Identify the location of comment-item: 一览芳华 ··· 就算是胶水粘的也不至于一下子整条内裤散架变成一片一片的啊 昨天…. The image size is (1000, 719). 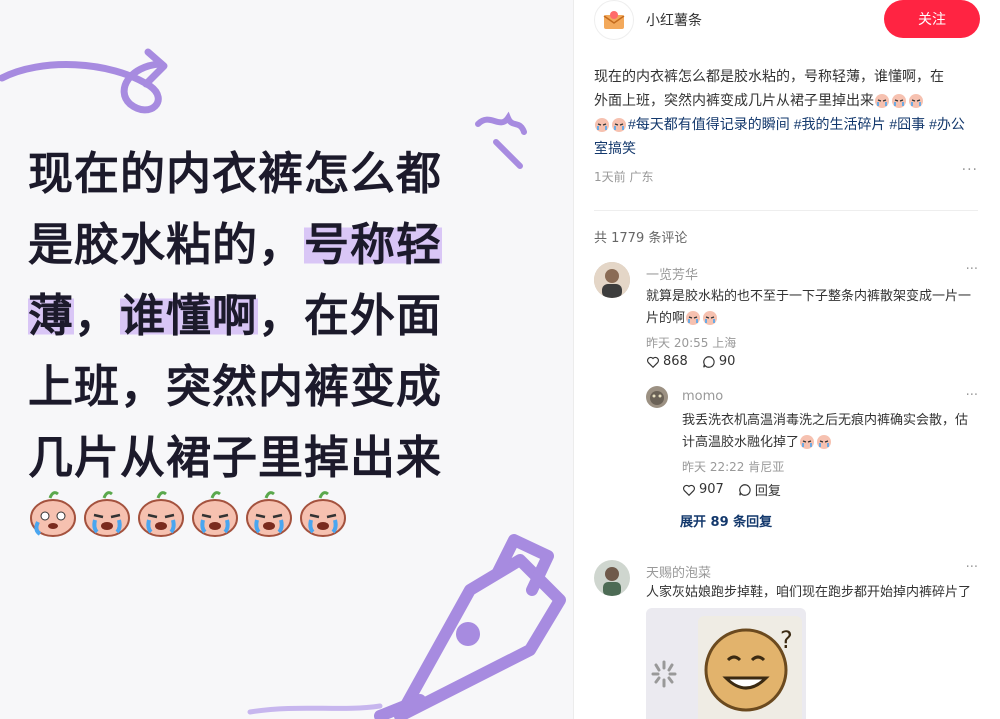
(786, 322).